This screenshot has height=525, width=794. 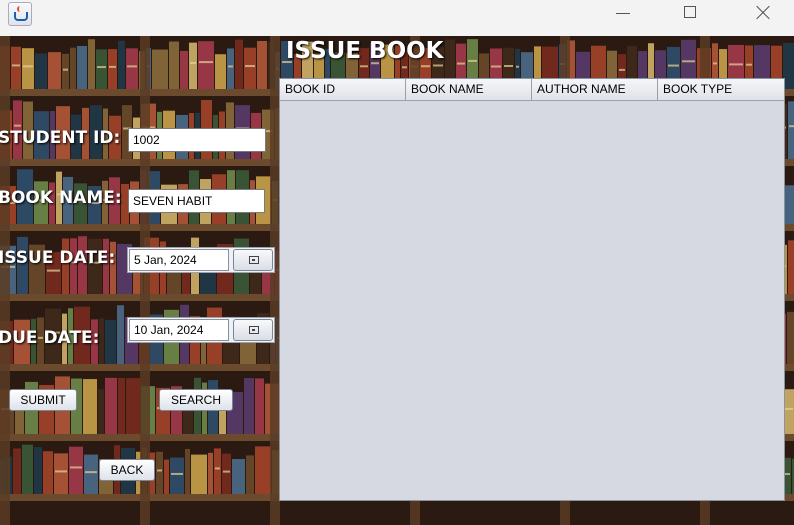 What do you see at coordinates (60, 138) in the screenshot?
I see `student-id-label: STUDENT ID:` at bounding box center [60, 138].